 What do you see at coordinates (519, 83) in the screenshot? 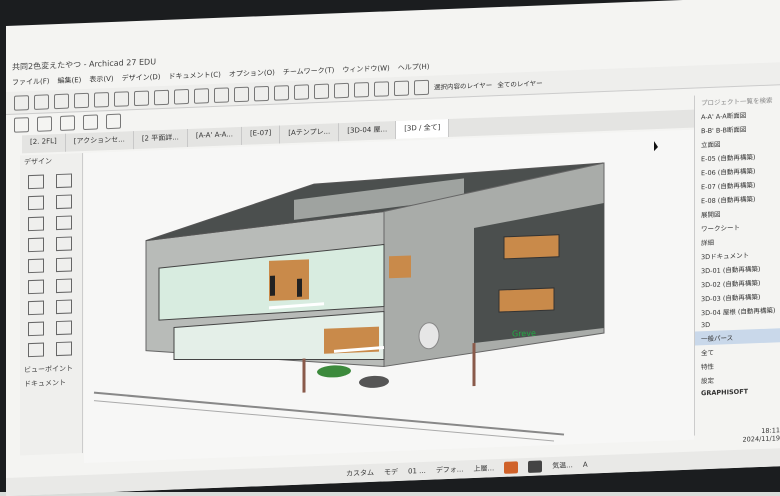
I see `all-layers-label: 全てのレイヤー` at bounding box center [519, 83].